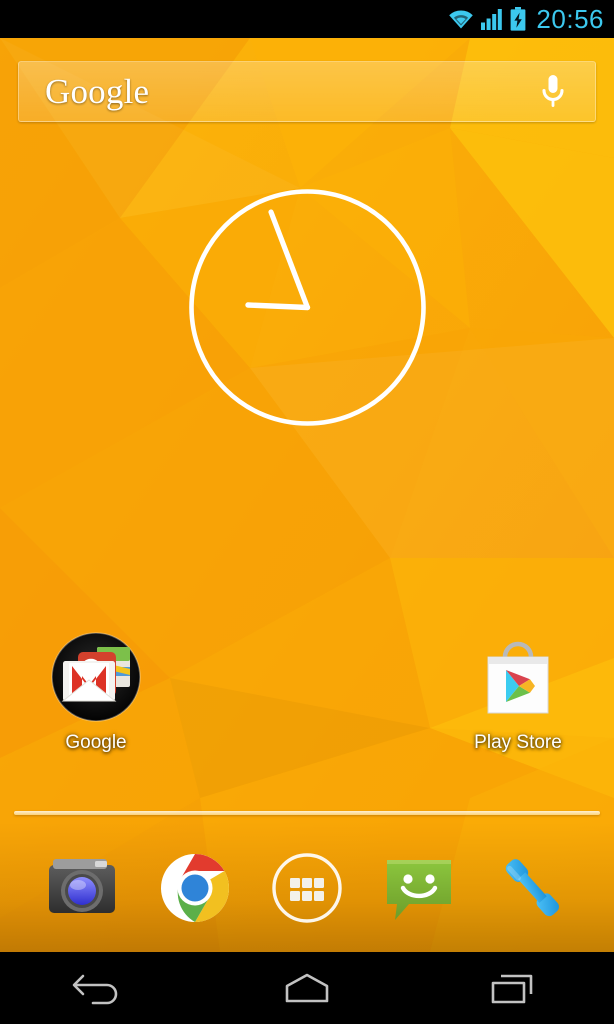 This screenshot has width=614, height=1024. Describe the element at coordinates (518, 677) in the screenshot. I see `play-store-icon` at that location.